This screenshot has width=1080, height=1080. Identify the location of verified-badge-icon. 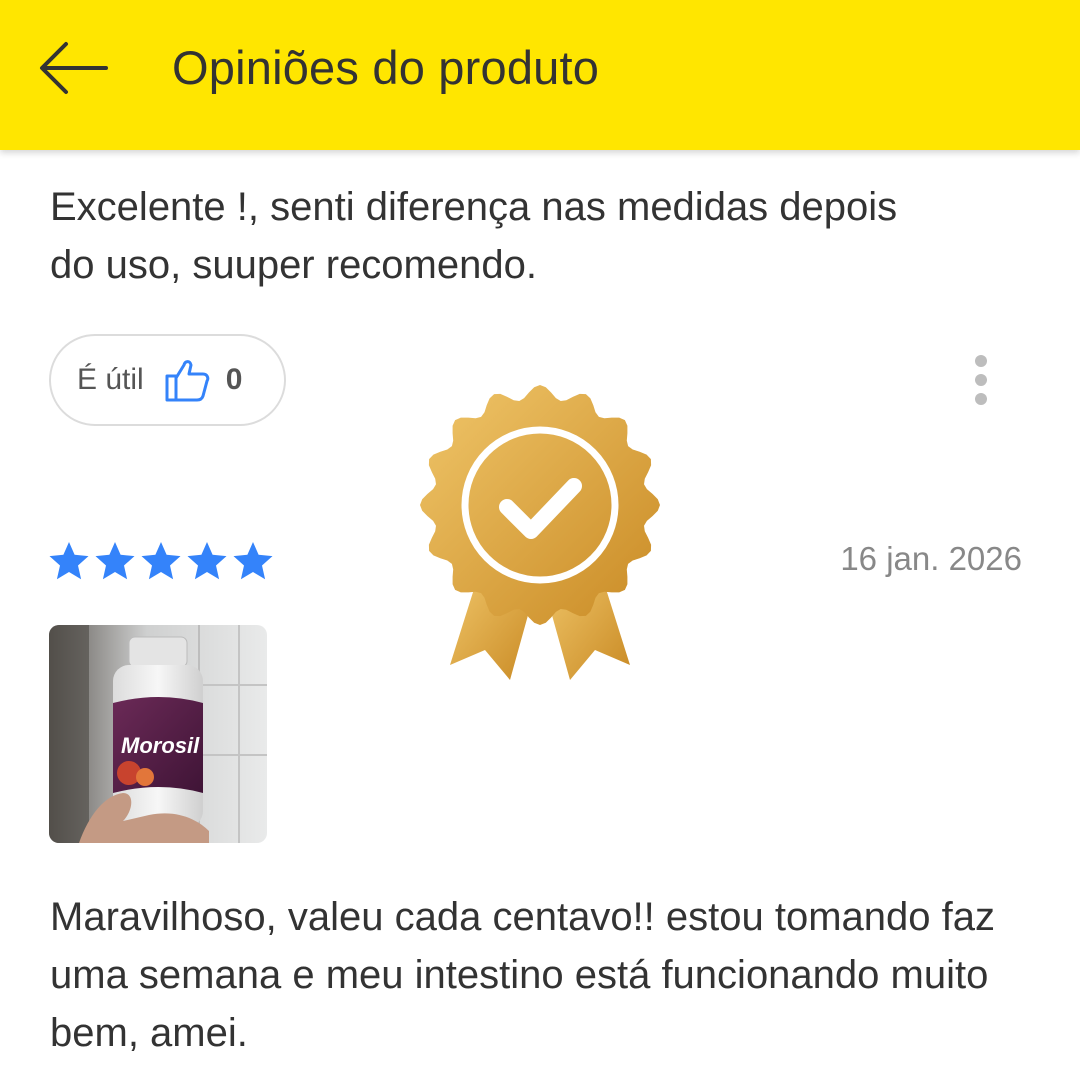
(540, 532).